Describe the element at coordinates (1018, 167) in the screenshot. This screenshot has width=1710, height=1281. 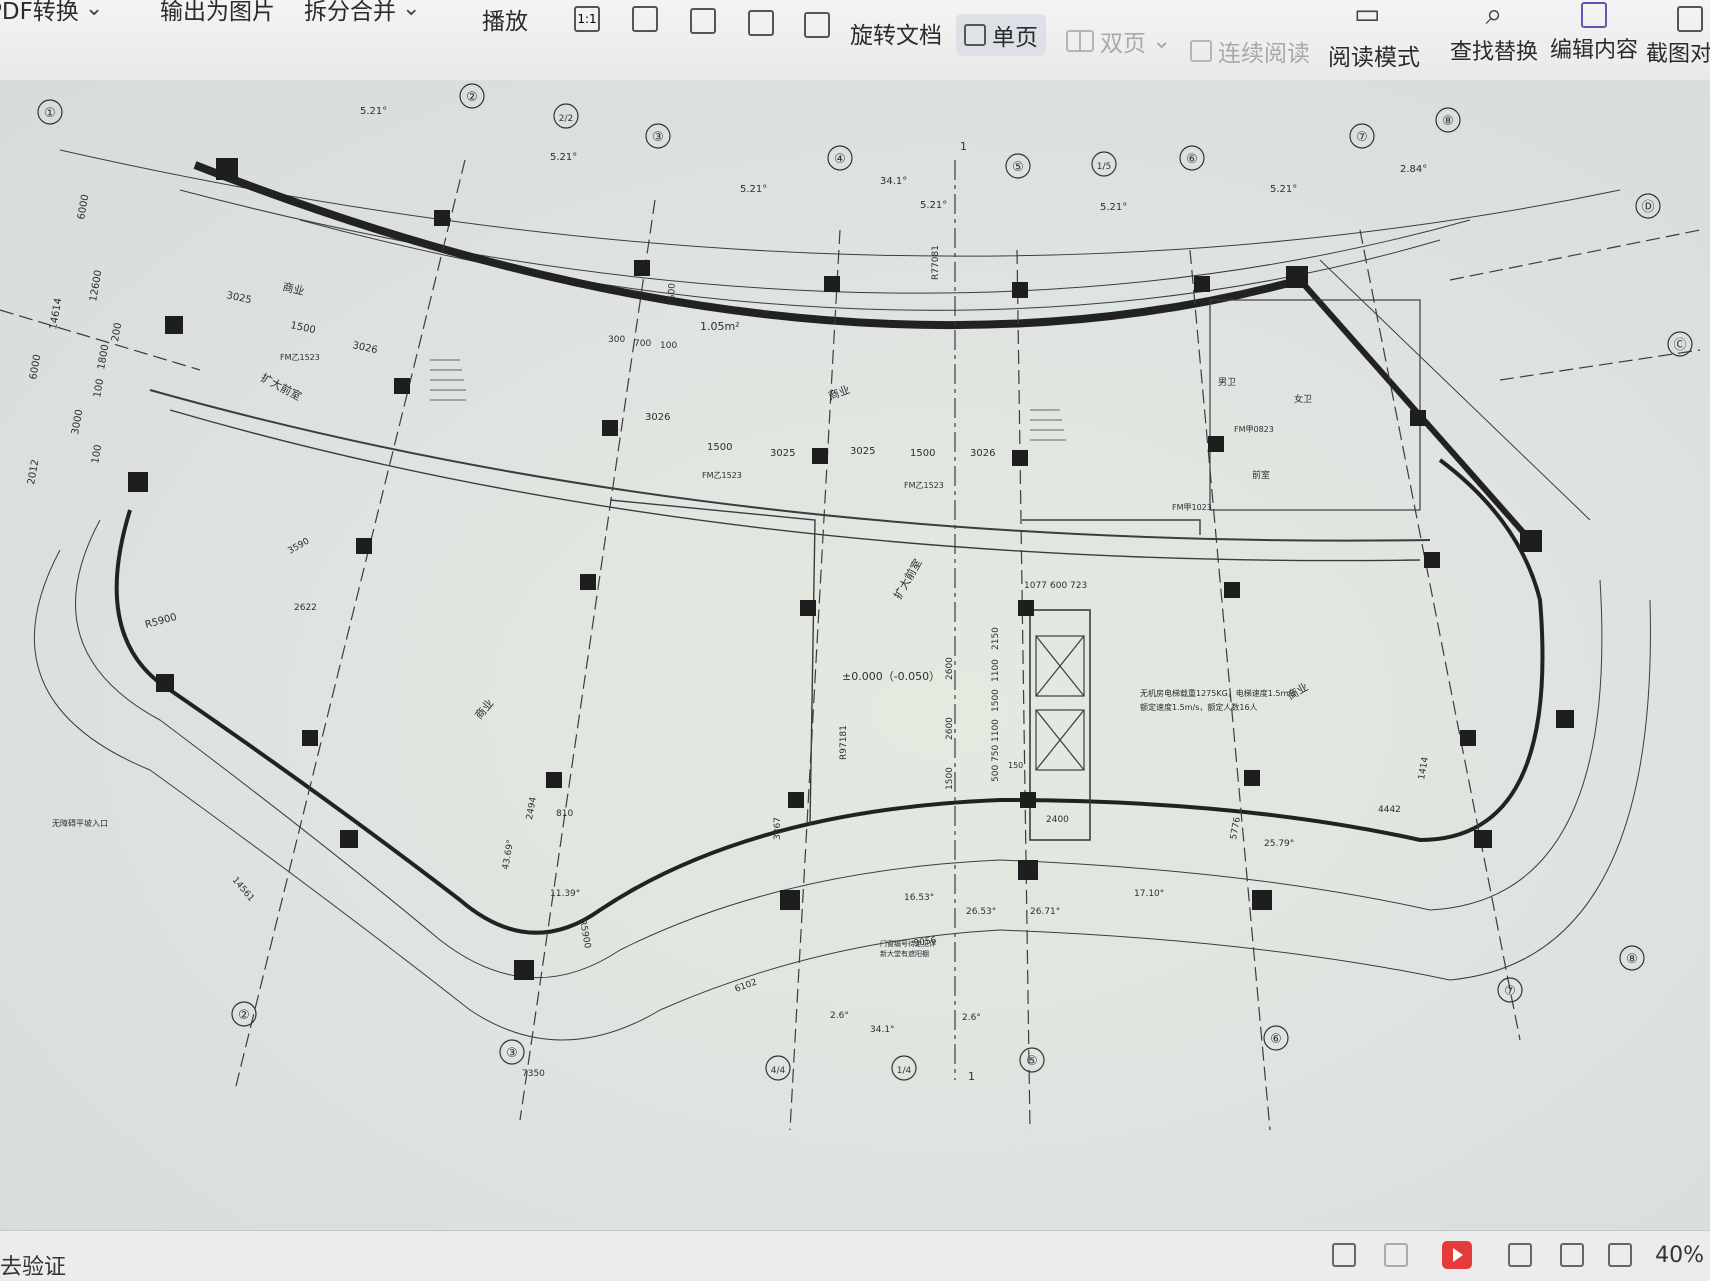
I see `axis-label: ⑤` at that location.